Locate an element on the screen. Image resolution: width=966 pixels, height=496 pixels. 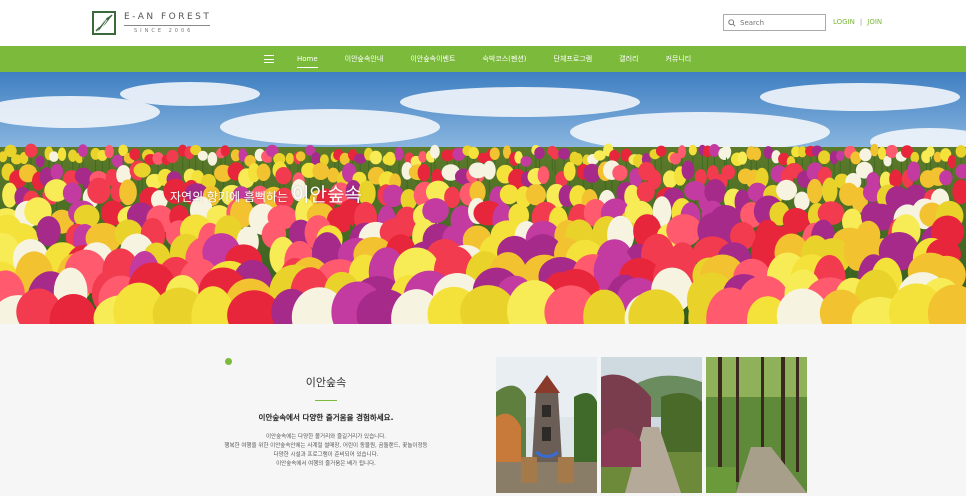
nav-item-events: 이안숲속이벤트 is located at coordinates (432, 59).